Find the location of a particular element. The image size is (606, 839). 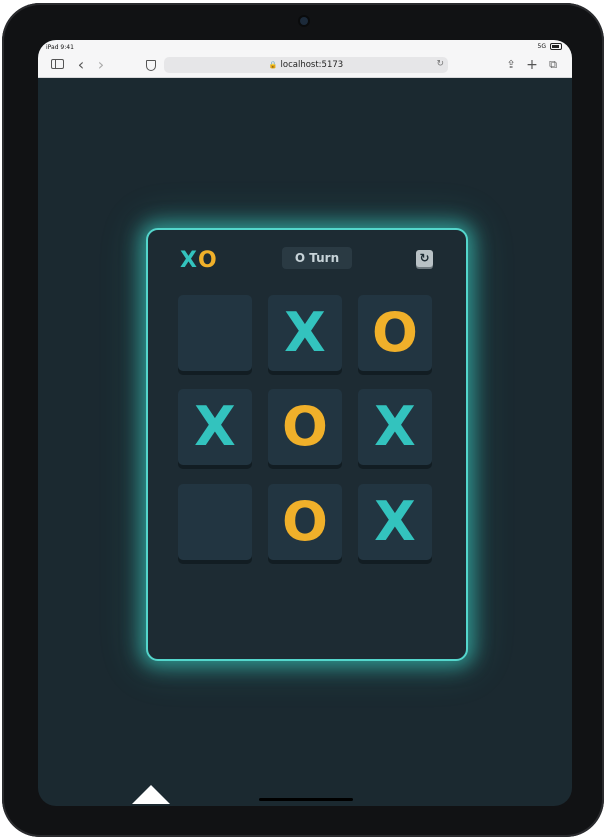

board-cell-0-2: O is located at coordinates (395, 333).